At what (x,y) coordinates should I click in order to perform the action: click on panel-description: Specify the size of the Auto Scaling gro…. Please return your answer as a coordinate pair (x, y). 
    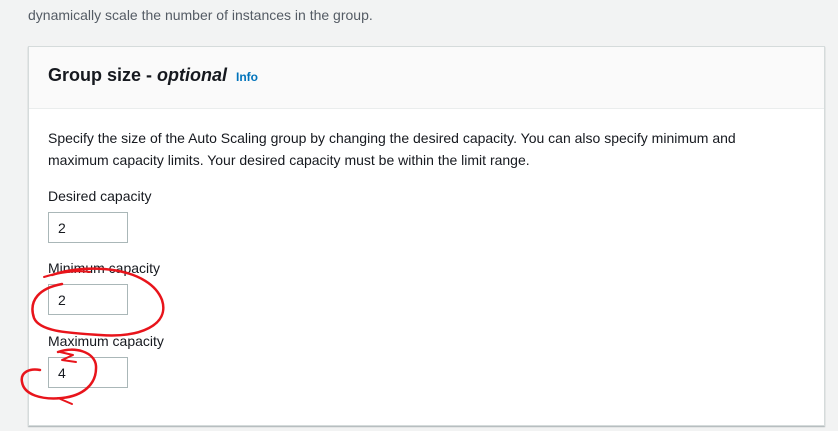
    Looking at the image, I should click on (392, 149).